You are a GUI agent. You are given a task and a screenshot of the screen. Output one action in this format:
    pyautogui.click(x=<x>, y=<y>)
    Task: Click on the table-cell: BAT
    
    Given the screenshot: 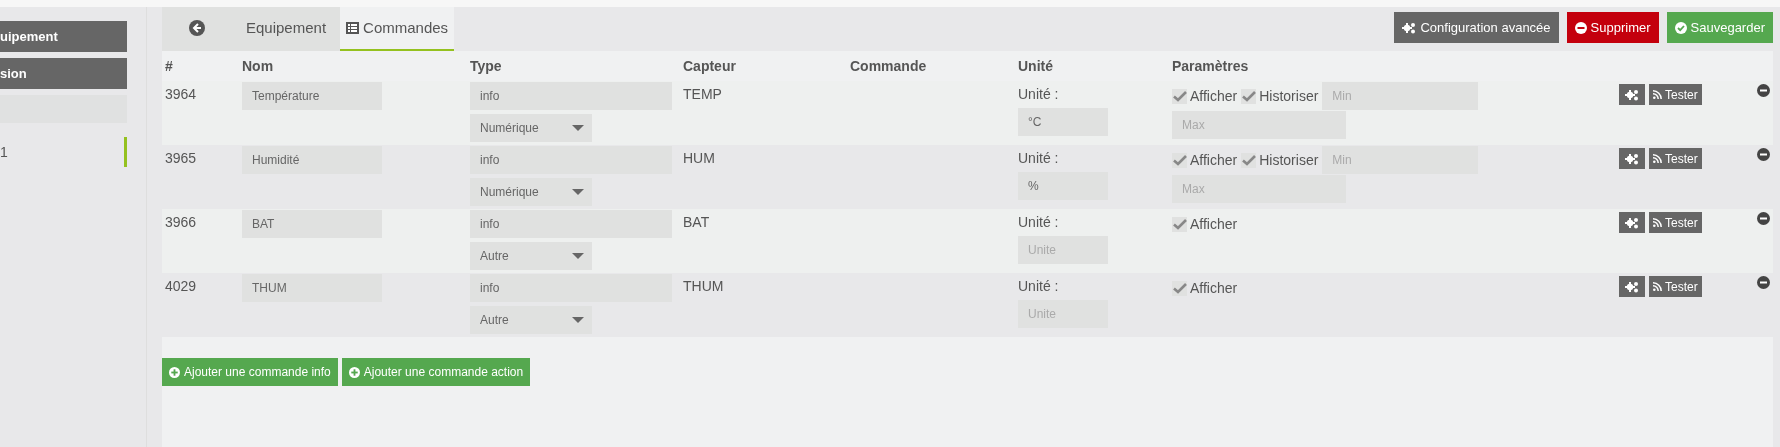 What is the action you would take?
    pyautogui.click(x=696, y=222)
    